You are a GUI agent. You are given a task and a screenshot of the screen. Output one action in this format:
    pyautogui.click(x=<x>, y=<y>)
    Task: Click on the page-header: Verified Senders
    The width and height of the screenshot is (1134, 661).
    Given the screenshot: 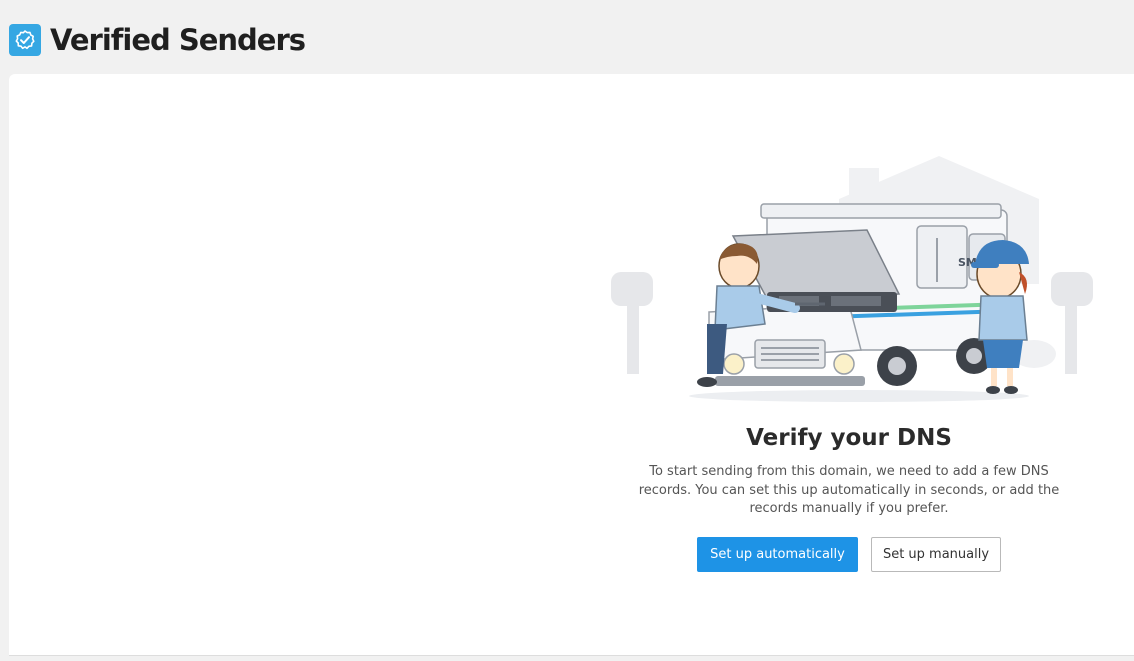 What is the action you would take?
    pyautogui.click(x=157, y=40)
    